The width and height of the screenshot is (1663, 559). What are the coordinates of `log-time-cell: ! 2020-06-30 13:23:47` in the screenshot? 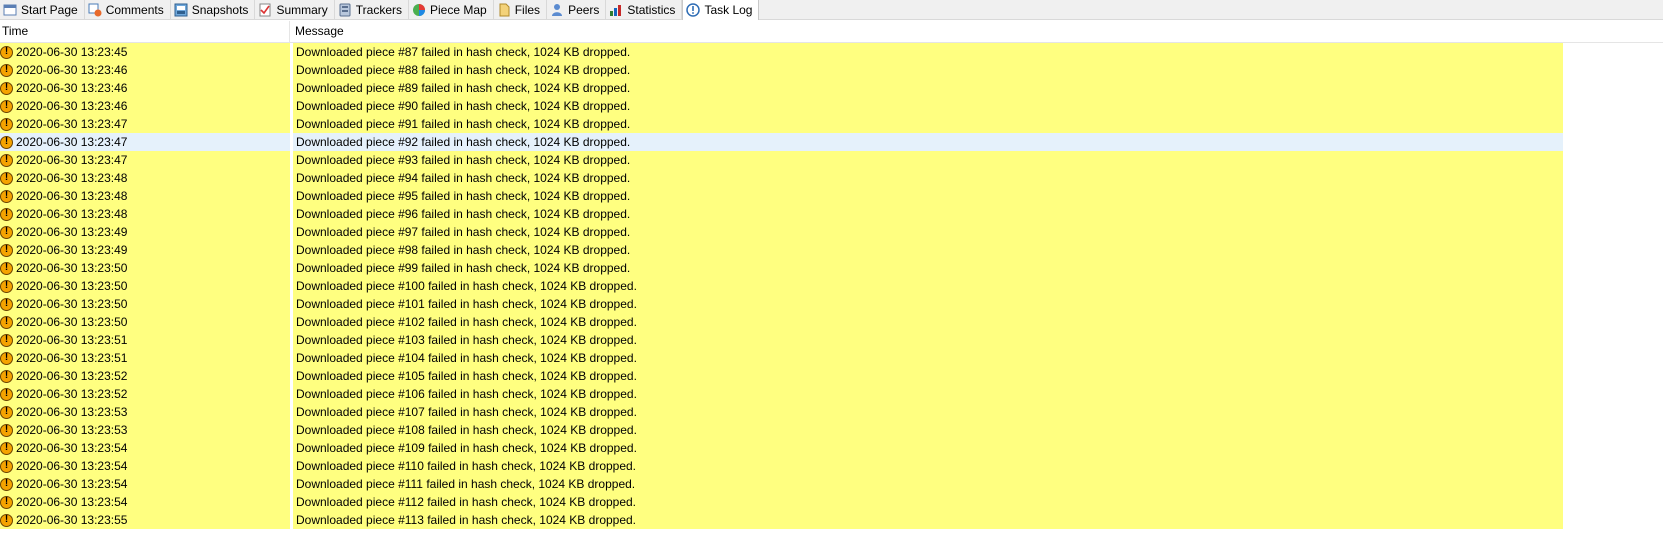 It's located at (145, 142).